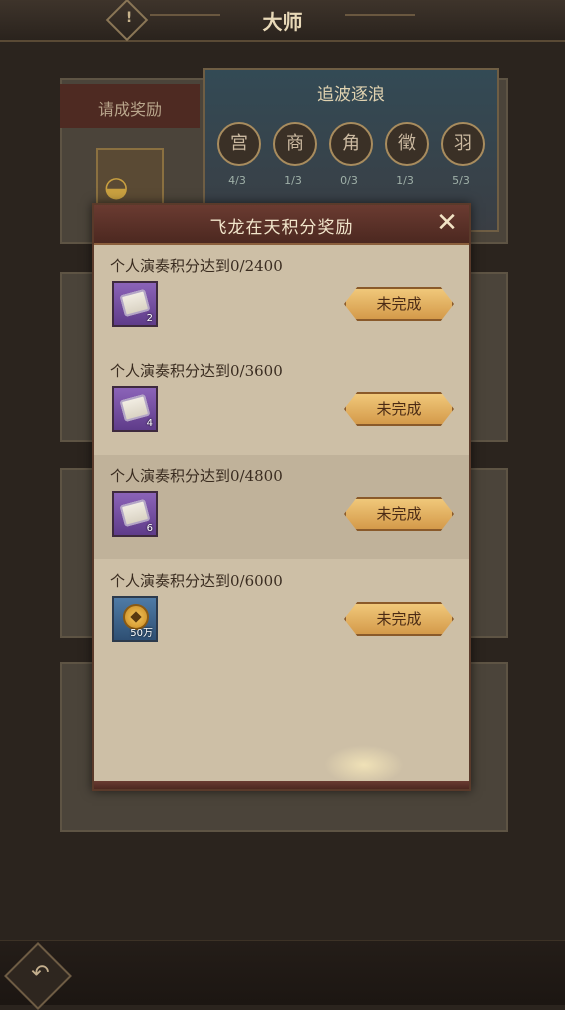 The width and height of the screenshot is (565, 1010). What do you see at coordinates (447, 223) in the screenshot?
I see `close-button: ✕` at bounding box center [447, 223].